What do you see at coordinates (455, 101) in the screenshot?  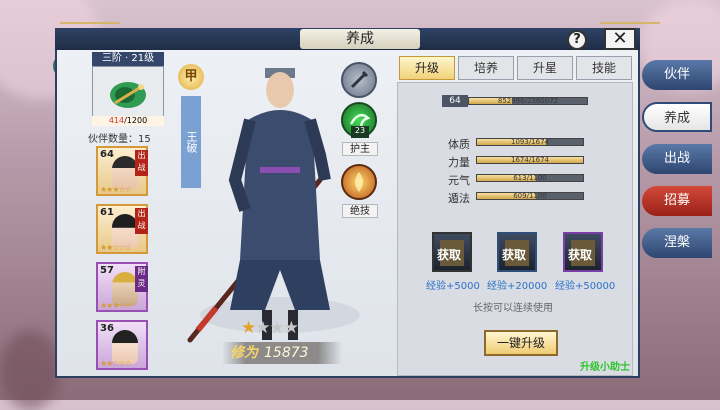 I see `level-badge: 64` at bounding box center [455, 101].